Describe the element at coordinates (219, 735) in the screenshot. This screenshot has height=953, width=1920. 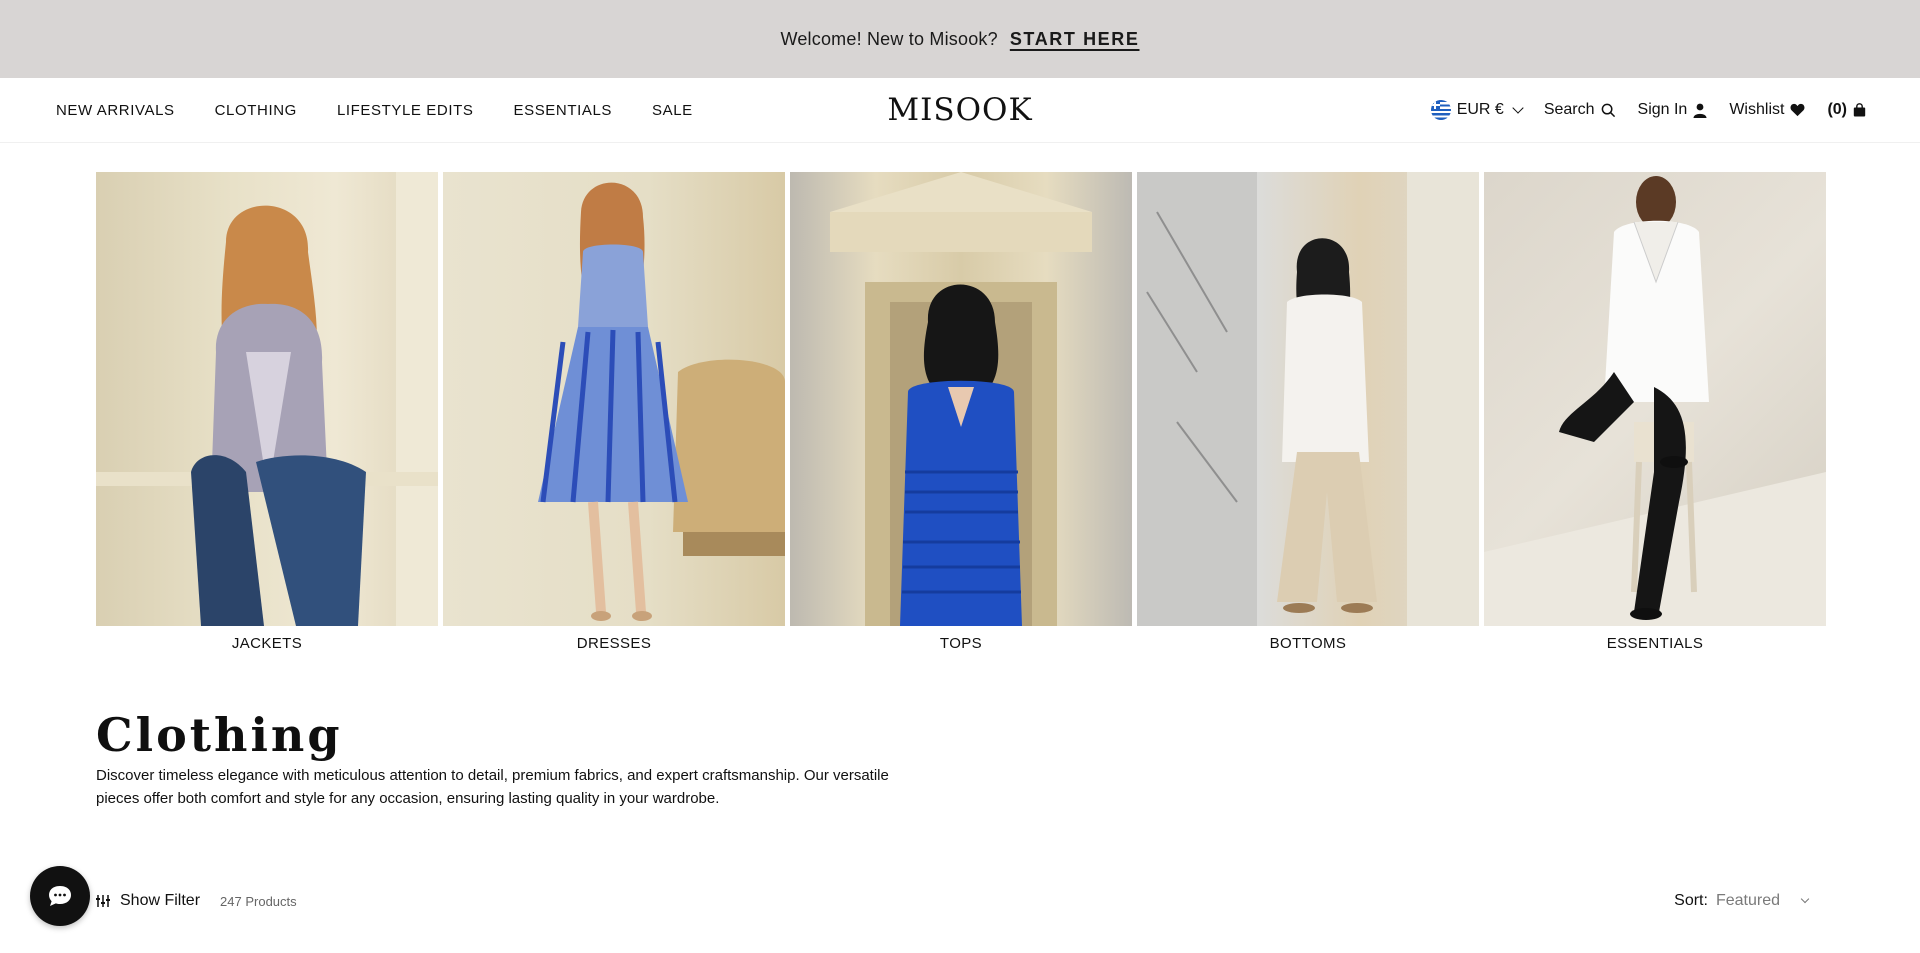
I see `page-title: Clothing` at that location.